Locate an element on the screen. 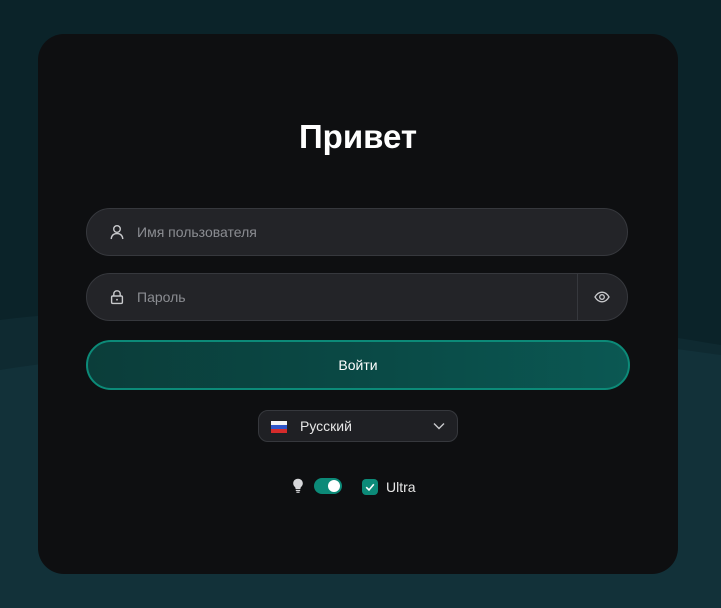 The image size is (721, 608). language-select: Русский is located at coordinates (358, 426).